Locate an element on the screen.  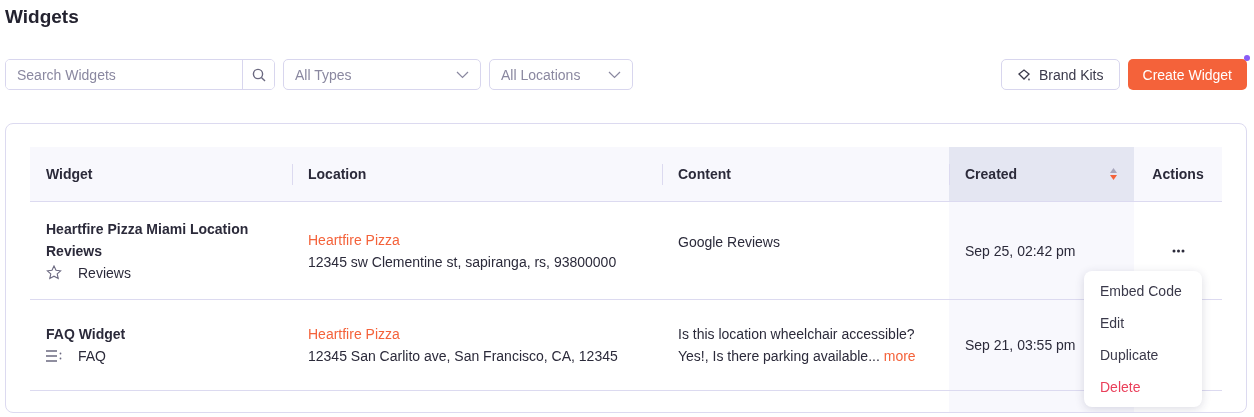
search-icon is located at coordinates (258, 74).